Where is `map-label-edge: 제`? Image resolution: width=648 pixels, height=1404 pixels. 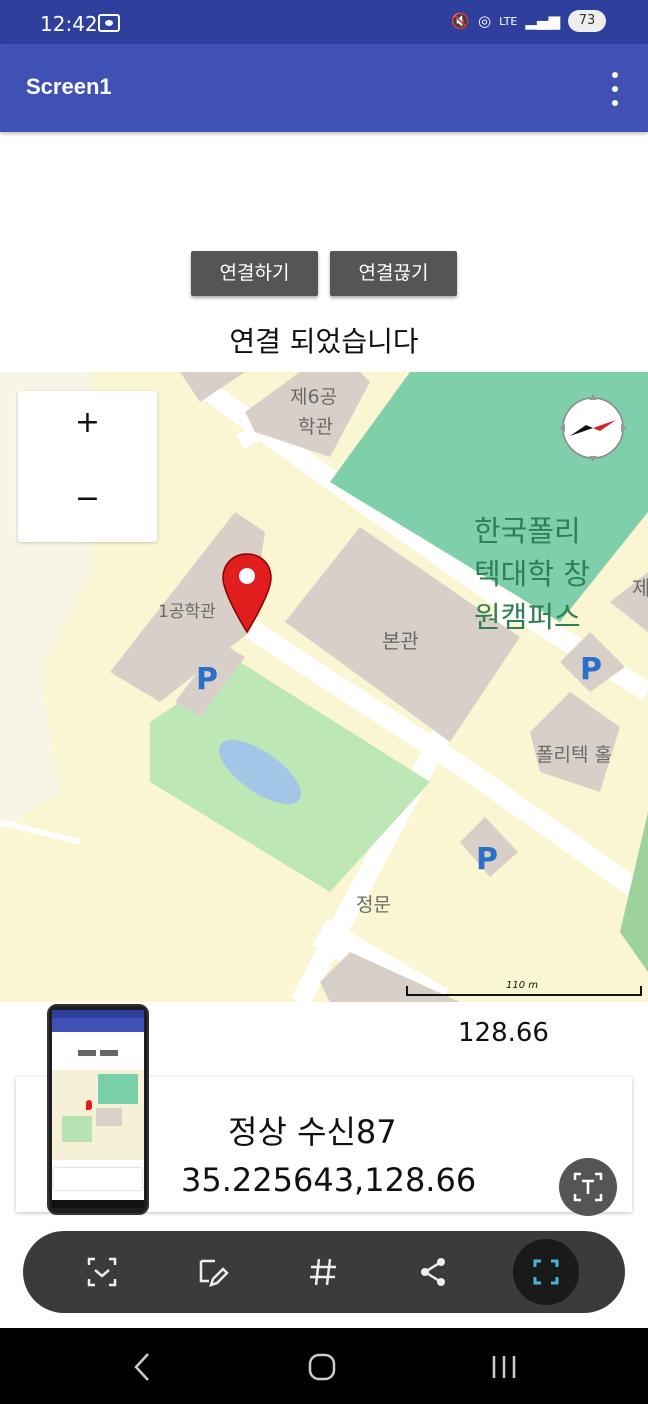 map-label-edge: 제 is located at coordinates (640, 588).